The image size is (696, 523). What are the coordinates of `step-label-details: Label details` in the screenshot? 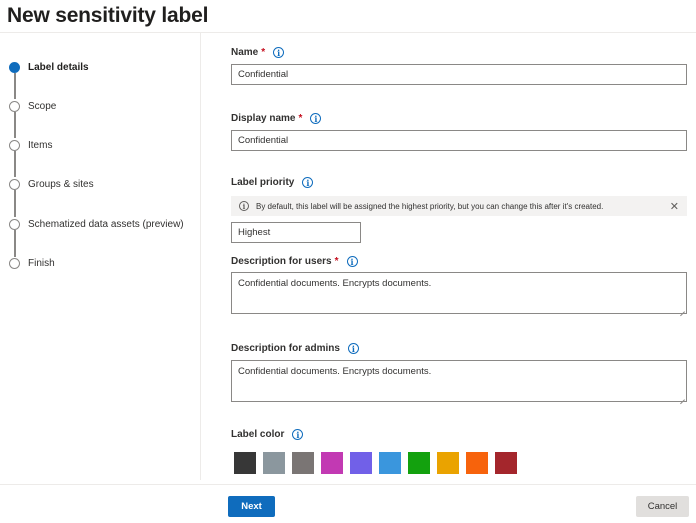 It's located at (49, 67).